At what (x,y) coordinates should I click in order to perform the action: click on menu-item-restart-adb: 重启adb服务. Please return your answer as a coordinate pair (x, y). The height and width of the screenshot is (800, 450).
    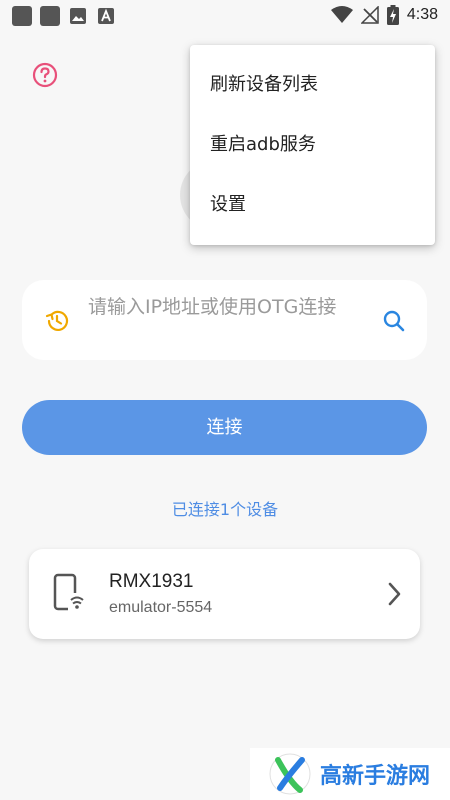
    Looking at the image, I should click on (312, 145).